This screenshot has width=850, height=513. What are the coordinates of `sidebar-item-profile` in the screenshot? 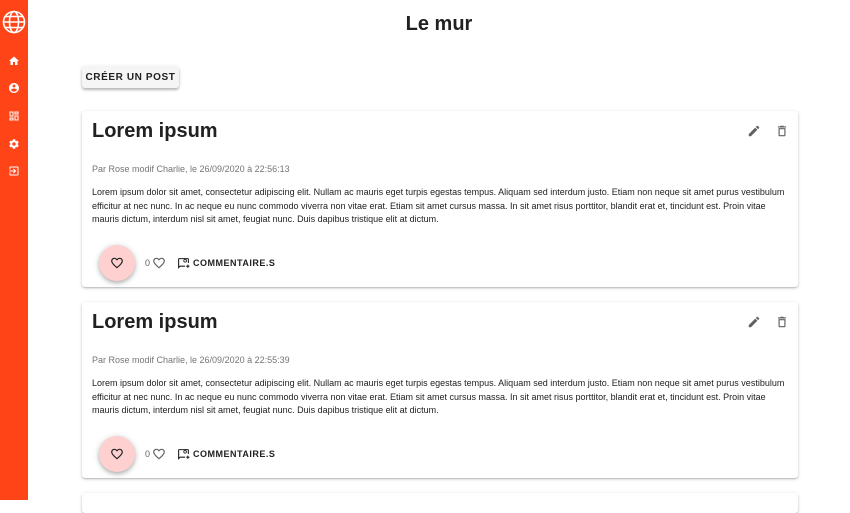 It's located at (14, 88).